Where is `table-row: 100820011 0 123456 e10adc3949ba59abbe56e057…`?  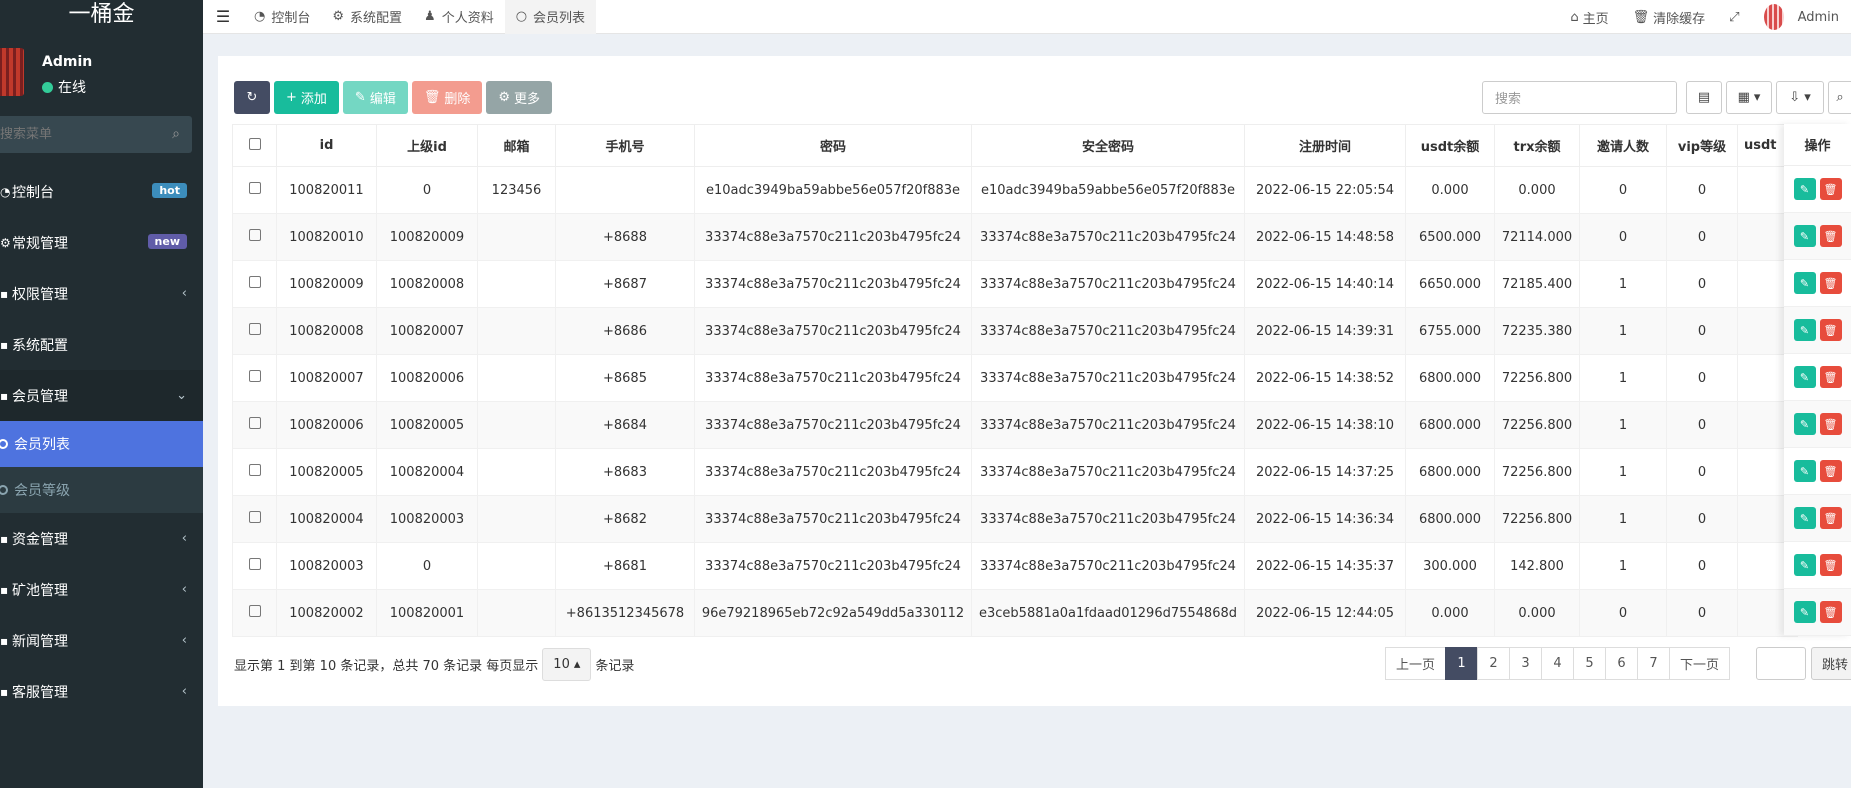 table-row: 100820011 0 123456 e10adc3949ba59abbe56e057… is located at coordinates (1015, 190).